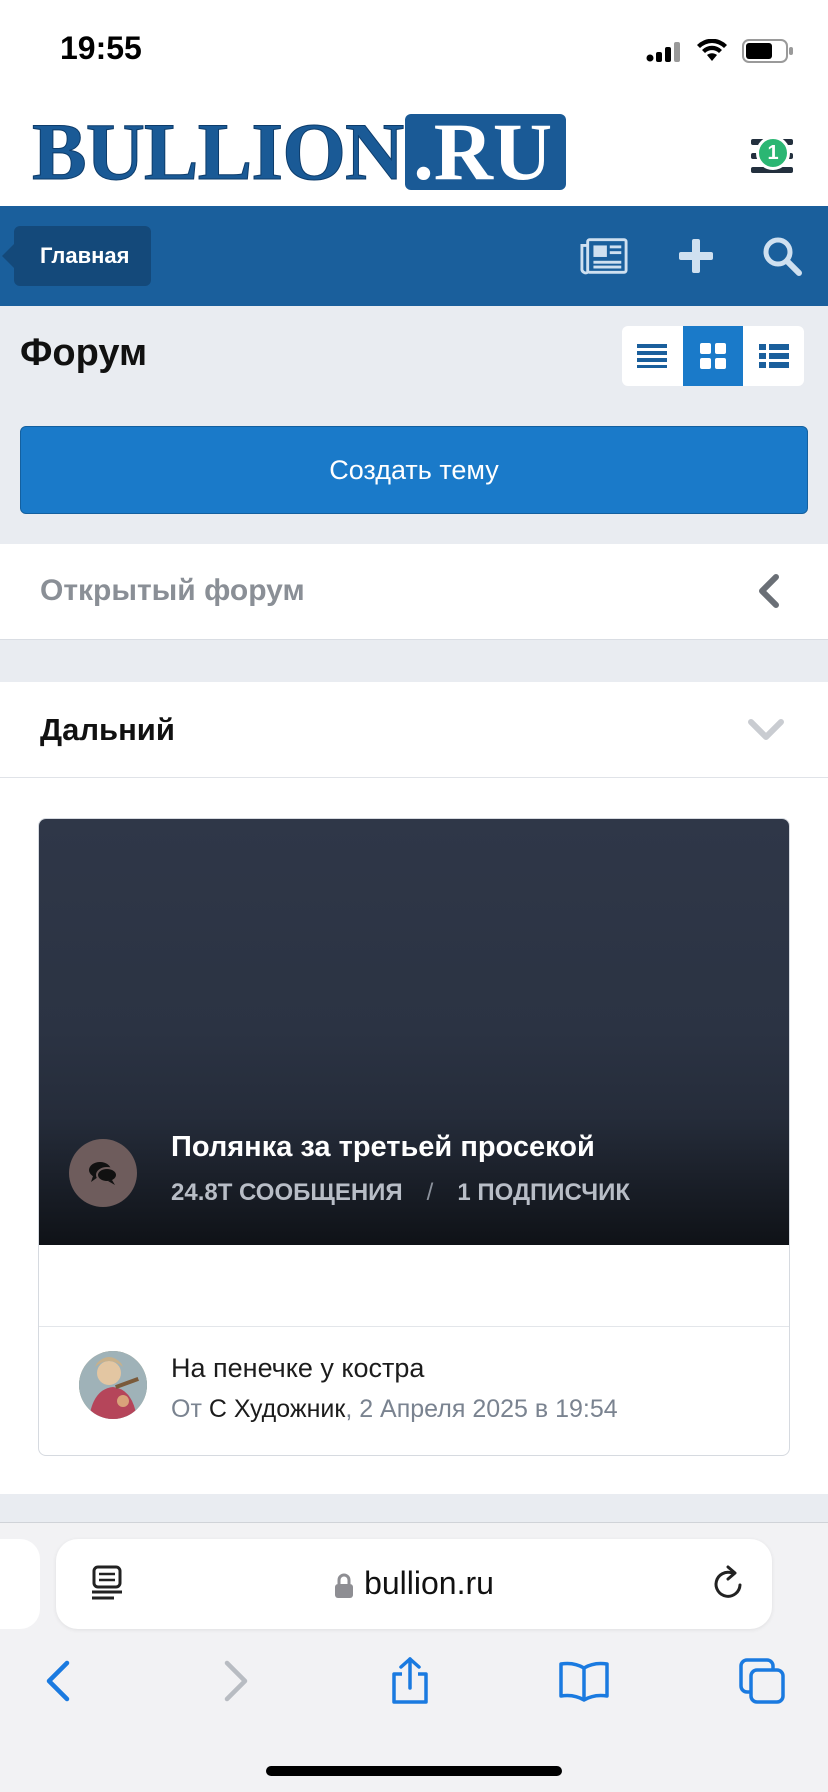 This screenshot has height=1792, width=828. Describe the element at coordinates (58, 1681) in the screenshot. I see `back-icon` at that location.